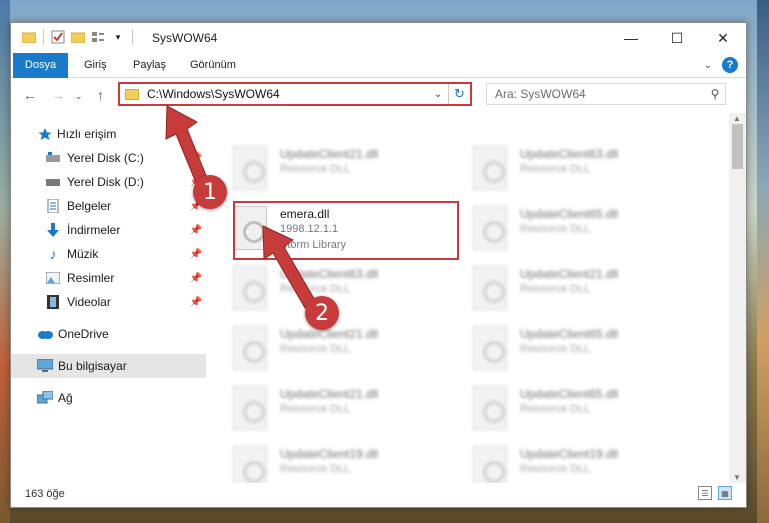  I want to click on sidebar-item-downloads: İndirmeler 📌, so click(108, 230).